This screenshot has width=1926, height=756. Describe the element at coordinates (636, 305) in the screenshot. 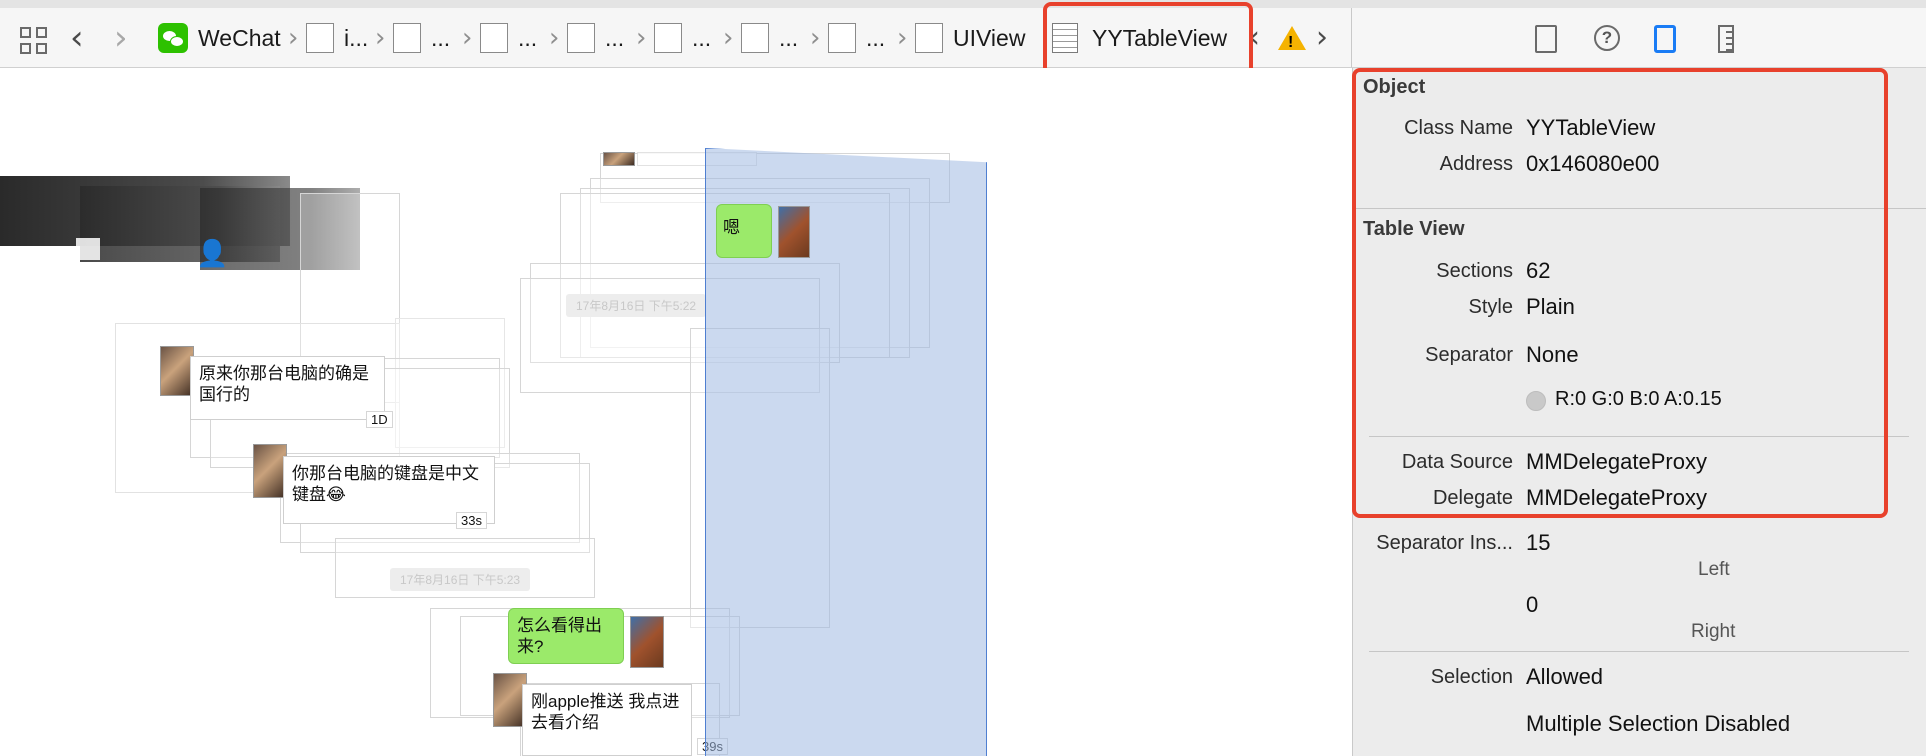

I see `time-label: 17年8月16日 下午5:22` at that location.